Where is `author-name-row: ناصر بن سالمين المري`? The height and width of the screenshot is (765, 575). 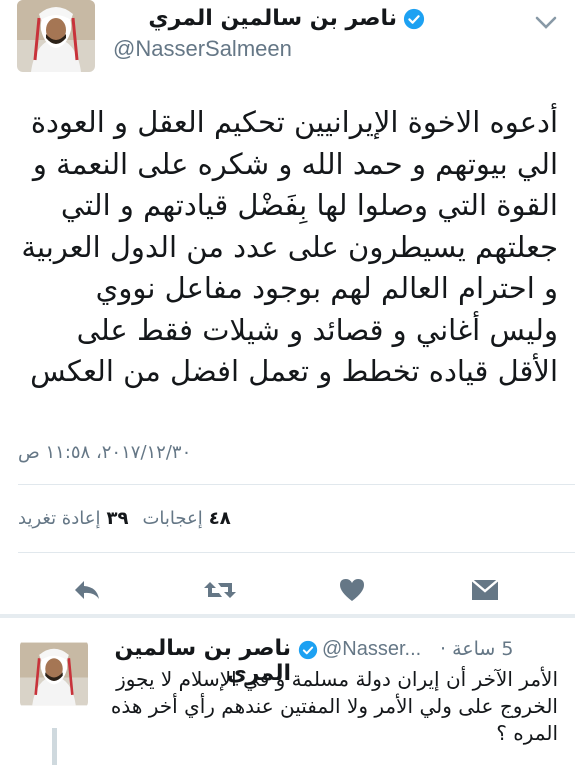 author-name-row: ناصر بن سالمين المري is located at coordinates (286, 18).